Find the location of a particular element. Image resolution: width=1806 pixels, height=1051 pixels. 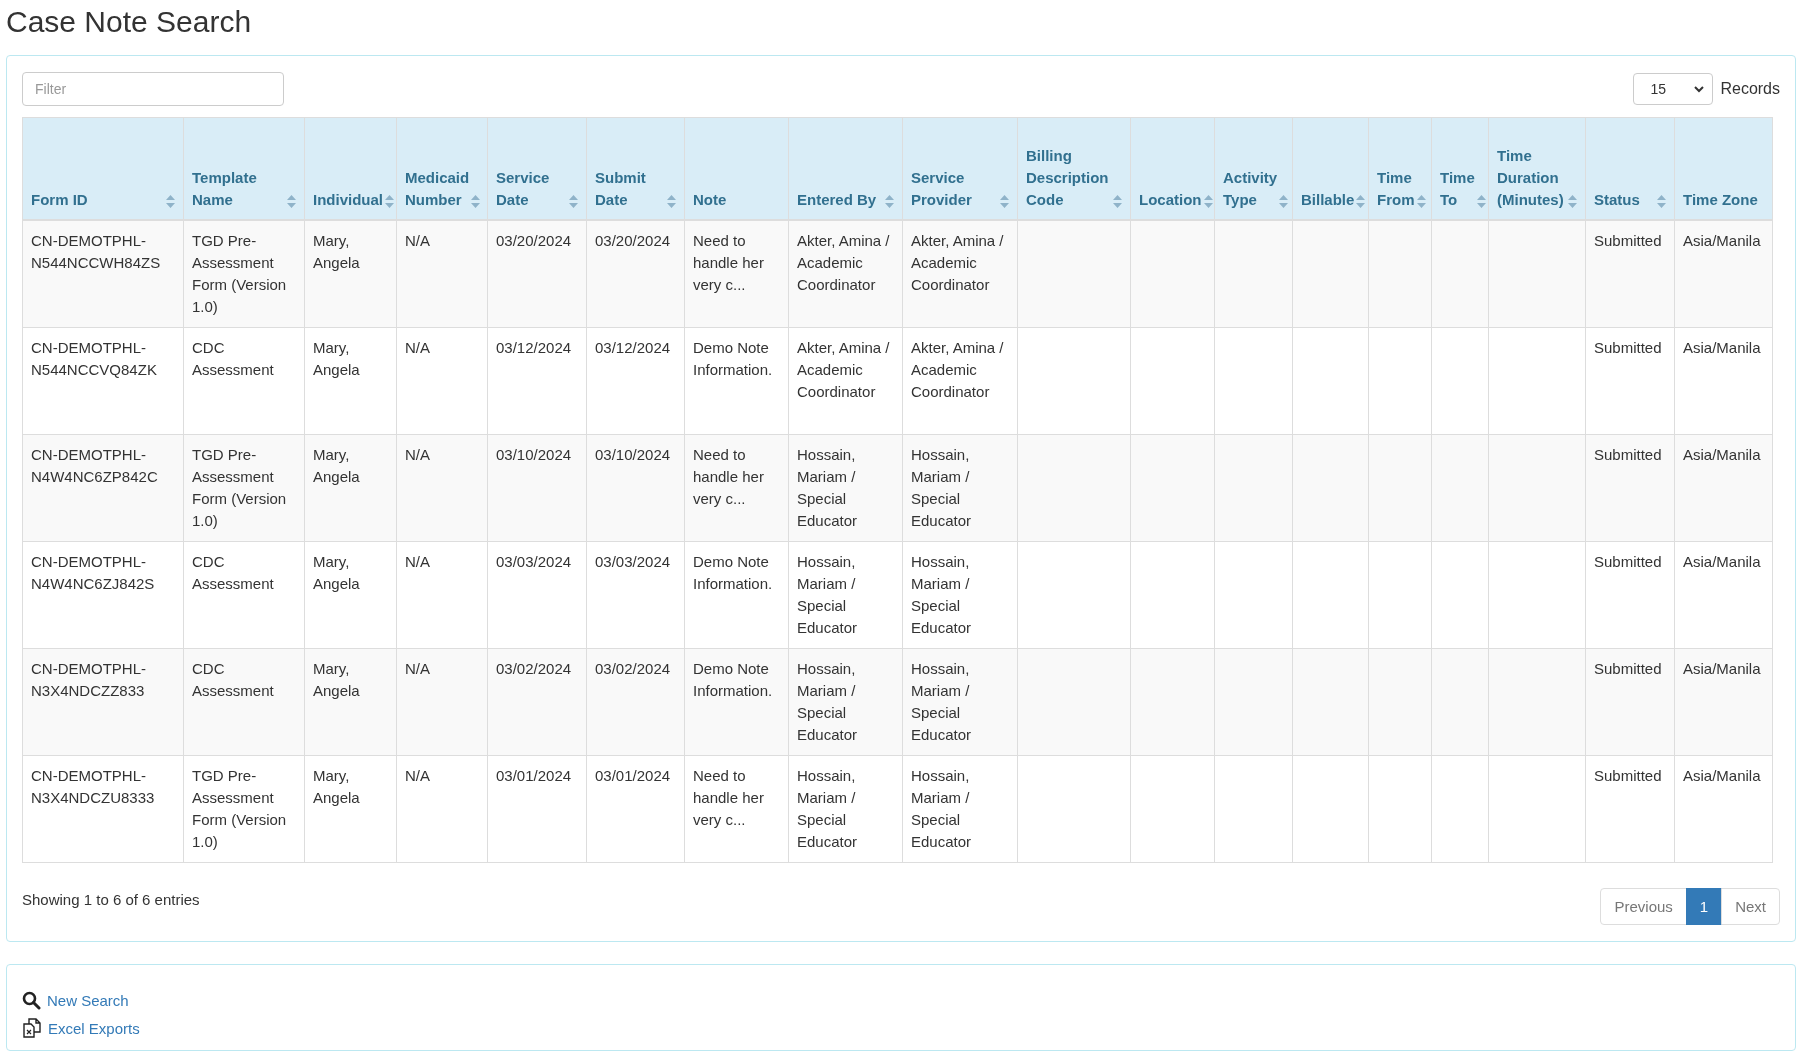

search-icon is located at coordinates (31, 1000).